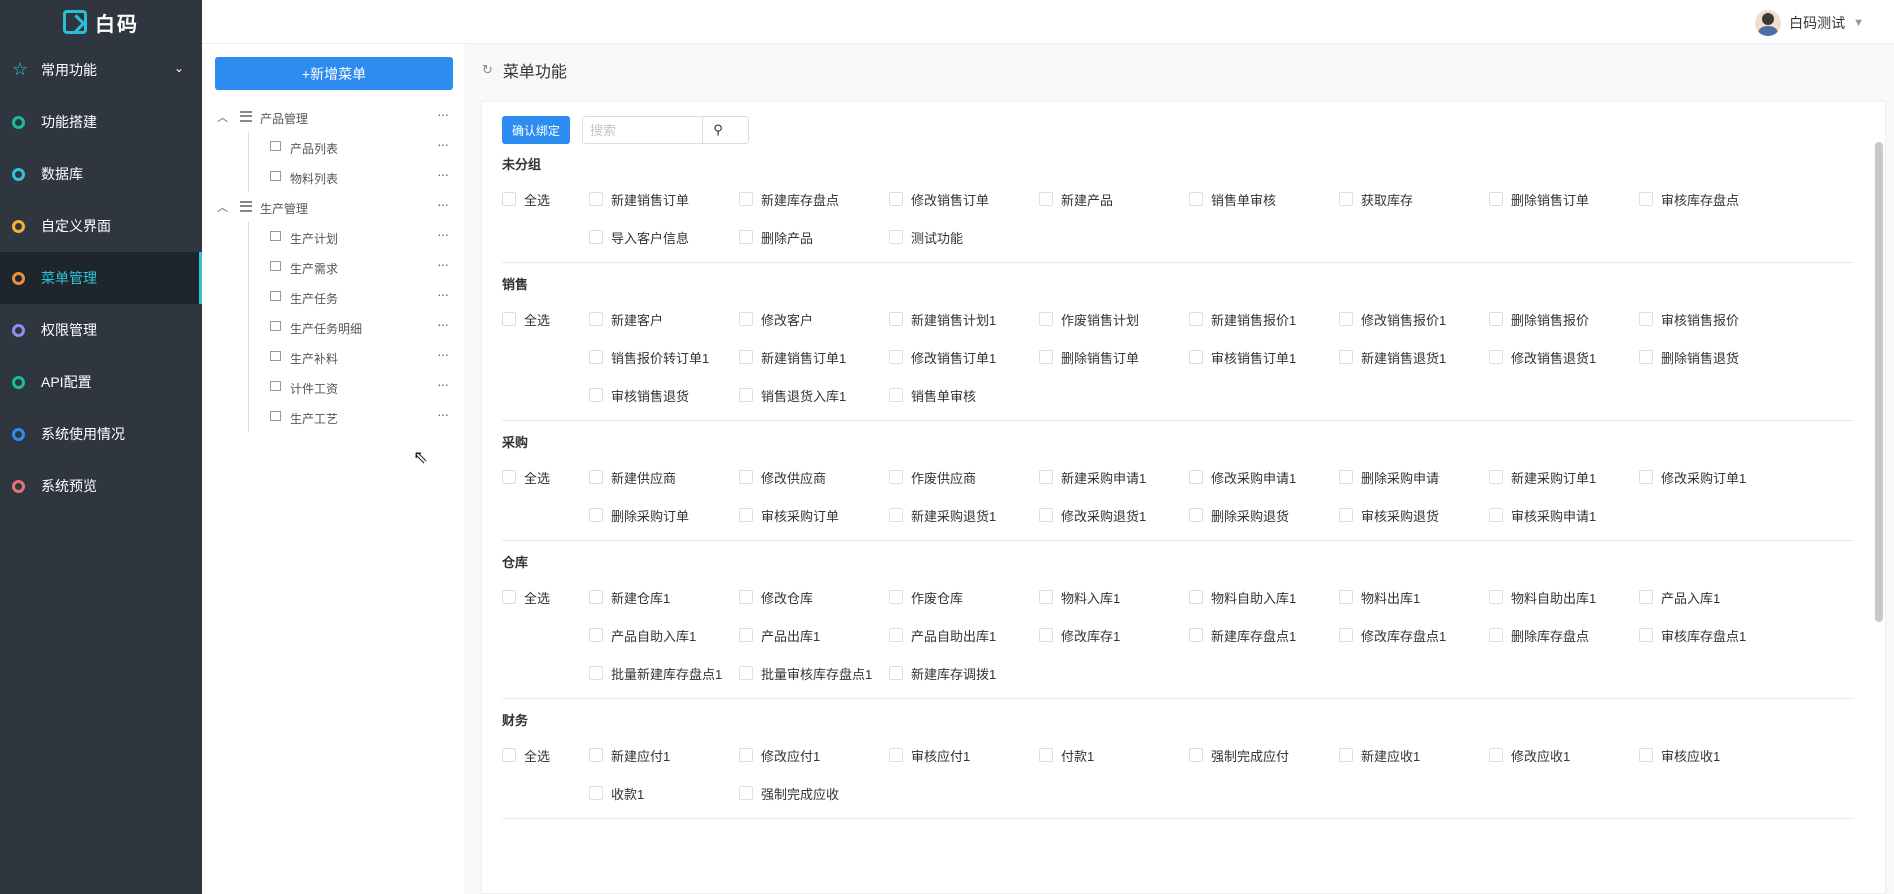  I want to click on function-checkbox: 审核库存盘点1, so click(1714, 635).